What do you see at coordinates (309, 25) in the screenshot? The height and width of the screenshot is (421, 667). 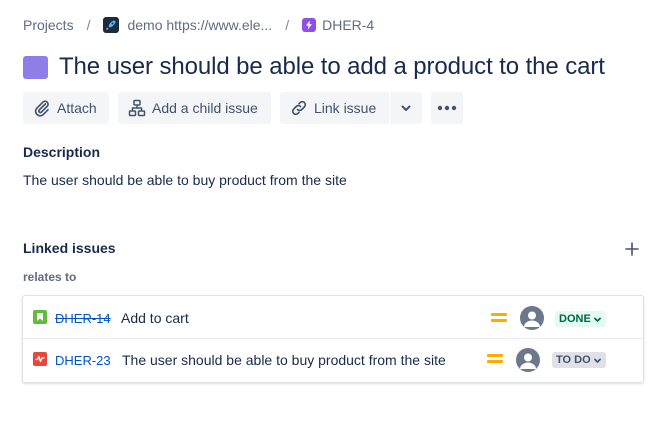 I see `epic-icon` at bounding box center [309, 25].